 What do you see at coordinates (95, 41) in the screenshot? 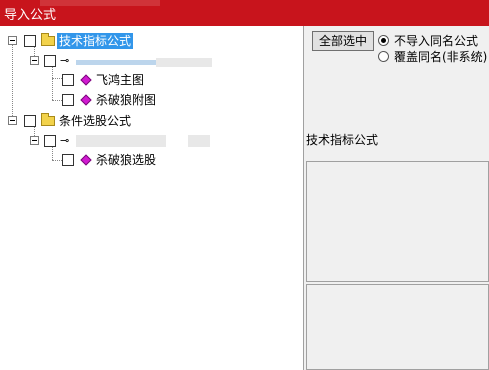
I see `tree-node-label: 技术指标公式` at bounding box center [95, 41].